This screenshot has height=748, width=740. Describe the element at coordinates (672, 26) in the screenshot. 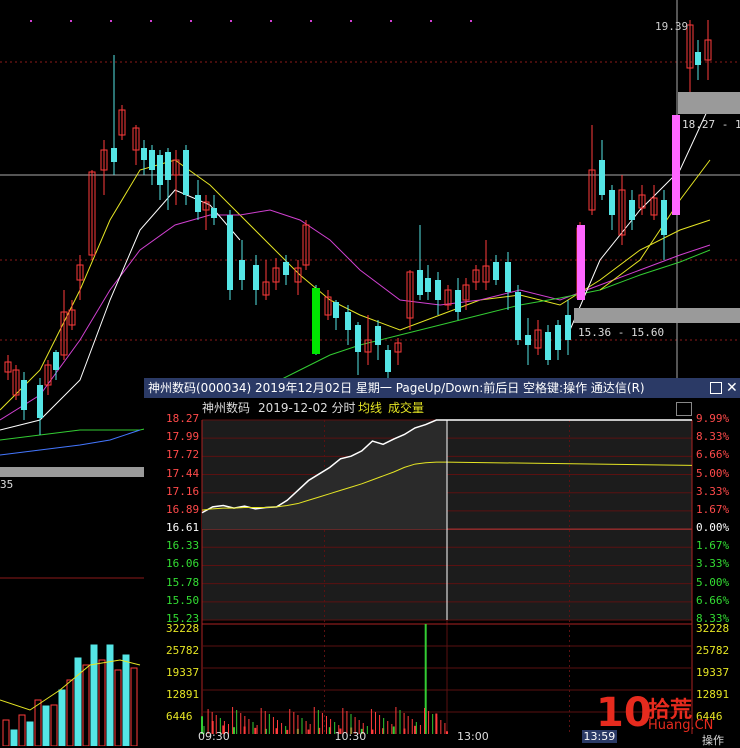

I see `price-high-label: 19.39` at that location.